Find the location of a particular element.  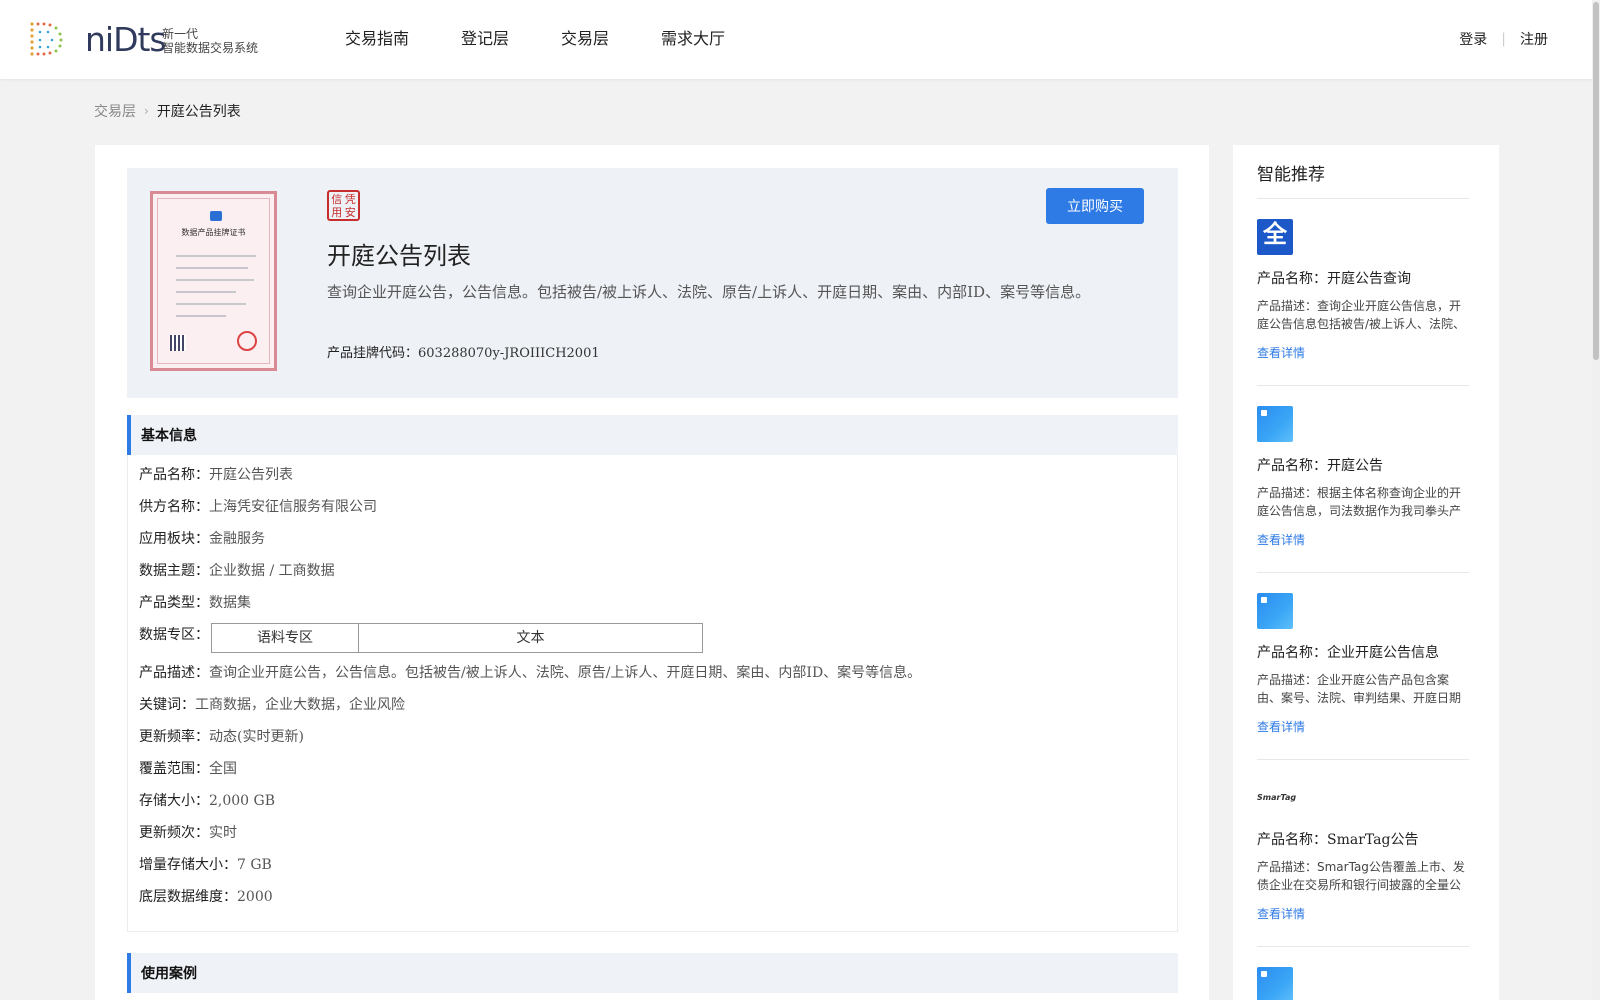

auth-links: 登录 | 注册 is located at coordinates (1503, 39).